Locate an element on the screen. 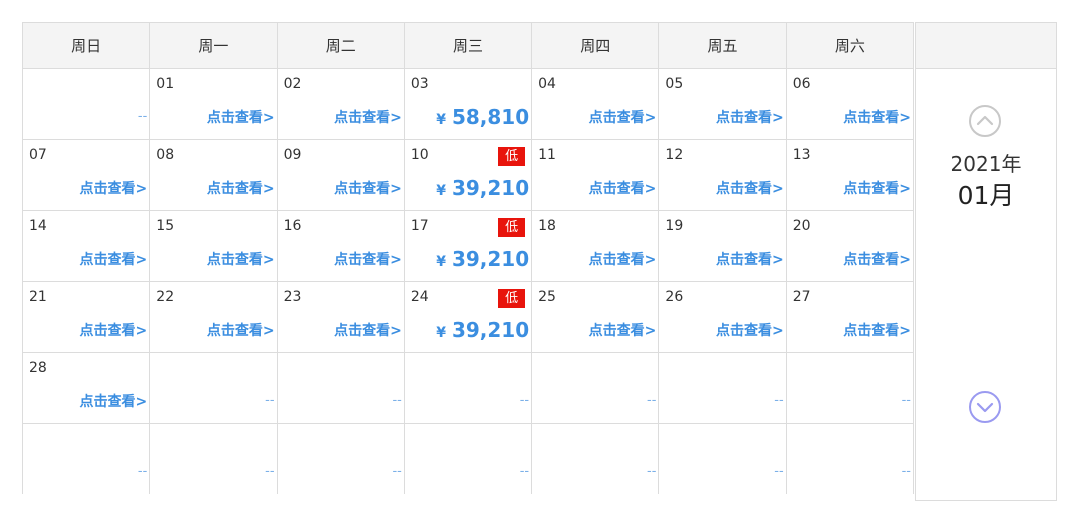 This screenshot has width=1080, height=523. day-number: 13 is located at coordinates (801, 155).